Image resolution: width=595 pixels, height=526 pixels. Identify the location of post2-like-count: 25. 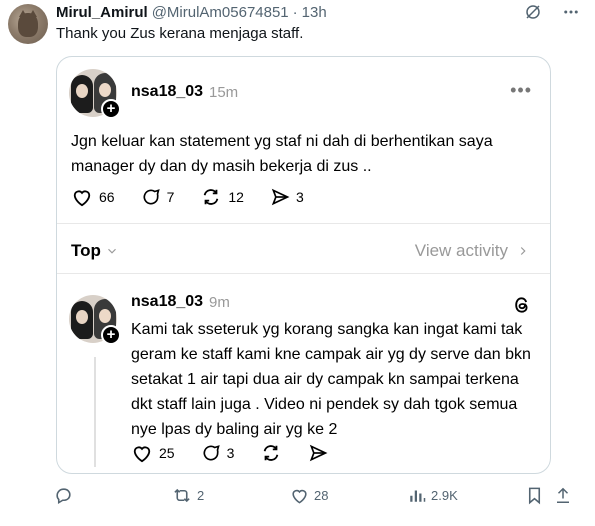
(167, 453).